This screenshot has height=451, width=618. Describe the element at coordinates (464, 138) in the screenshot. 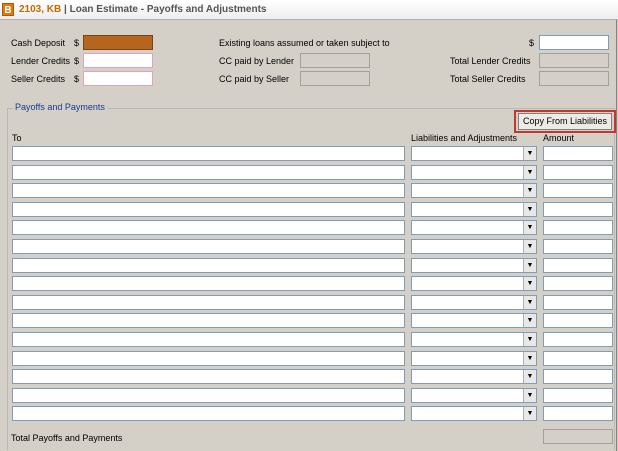

I see `liabilities-column-header: Liabilities and Adjustments` at that location.